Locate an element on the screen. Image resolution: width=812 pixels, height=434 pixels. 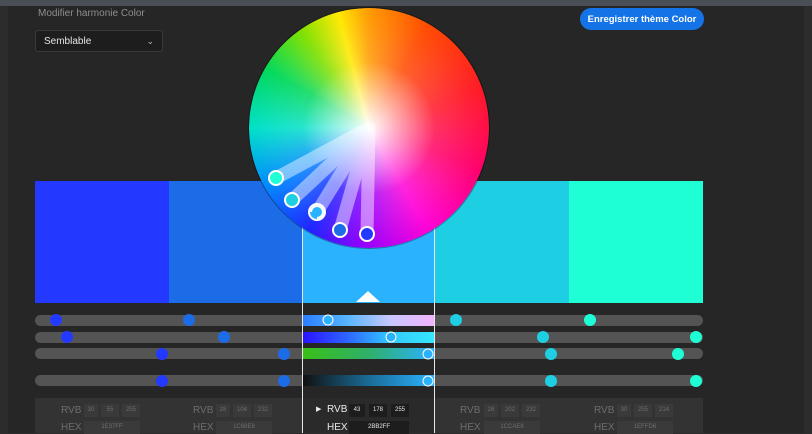
hex-value-field: 2BB2FF is located at coordinates (379, 427).